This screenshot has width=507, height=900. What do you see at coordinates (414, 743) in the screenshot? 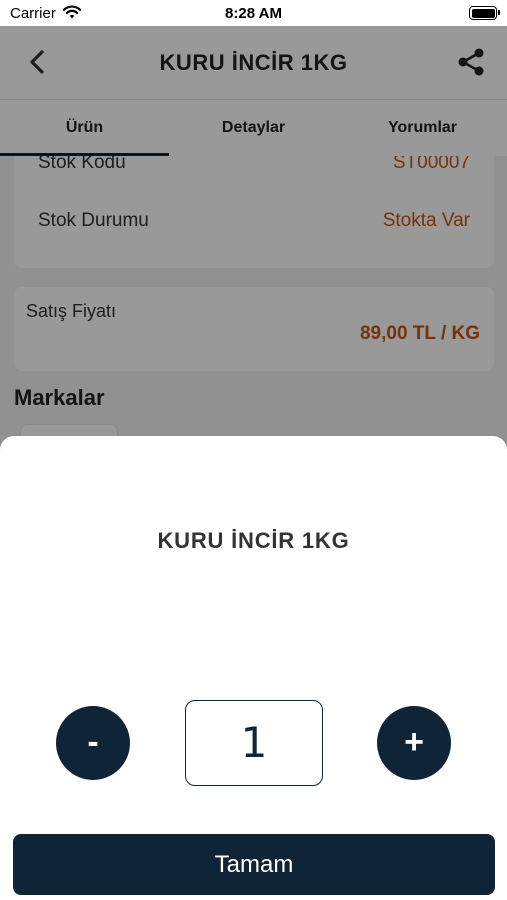
I see `increase-button: +` at bounding box center [414, 743].